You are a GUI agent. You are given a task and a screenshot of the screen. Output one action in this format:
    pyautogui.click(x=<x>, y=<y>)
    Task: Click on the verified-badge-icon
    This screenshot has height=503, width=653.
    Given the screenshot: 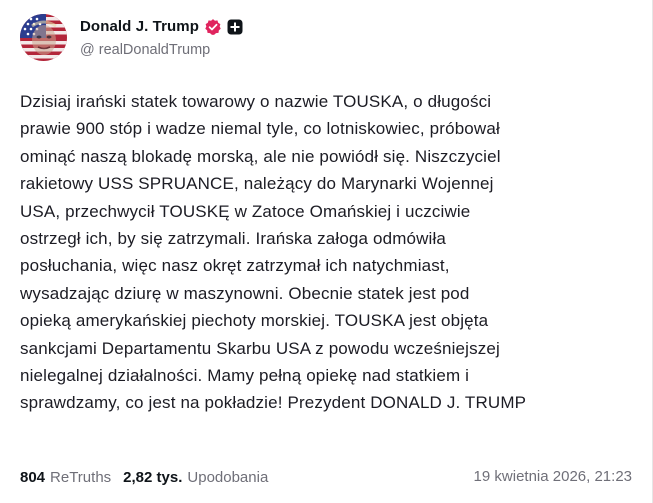 What is the action you would take?
    pyautogui.click(x=213, y=27)
    